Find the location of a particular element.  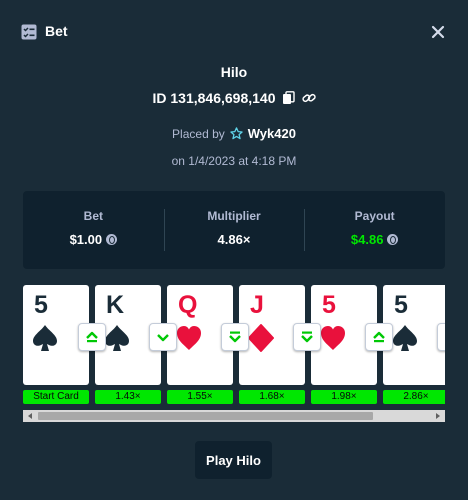

stat-multiplier: Multiplier 4.86× is located at coordinates (234, 230).